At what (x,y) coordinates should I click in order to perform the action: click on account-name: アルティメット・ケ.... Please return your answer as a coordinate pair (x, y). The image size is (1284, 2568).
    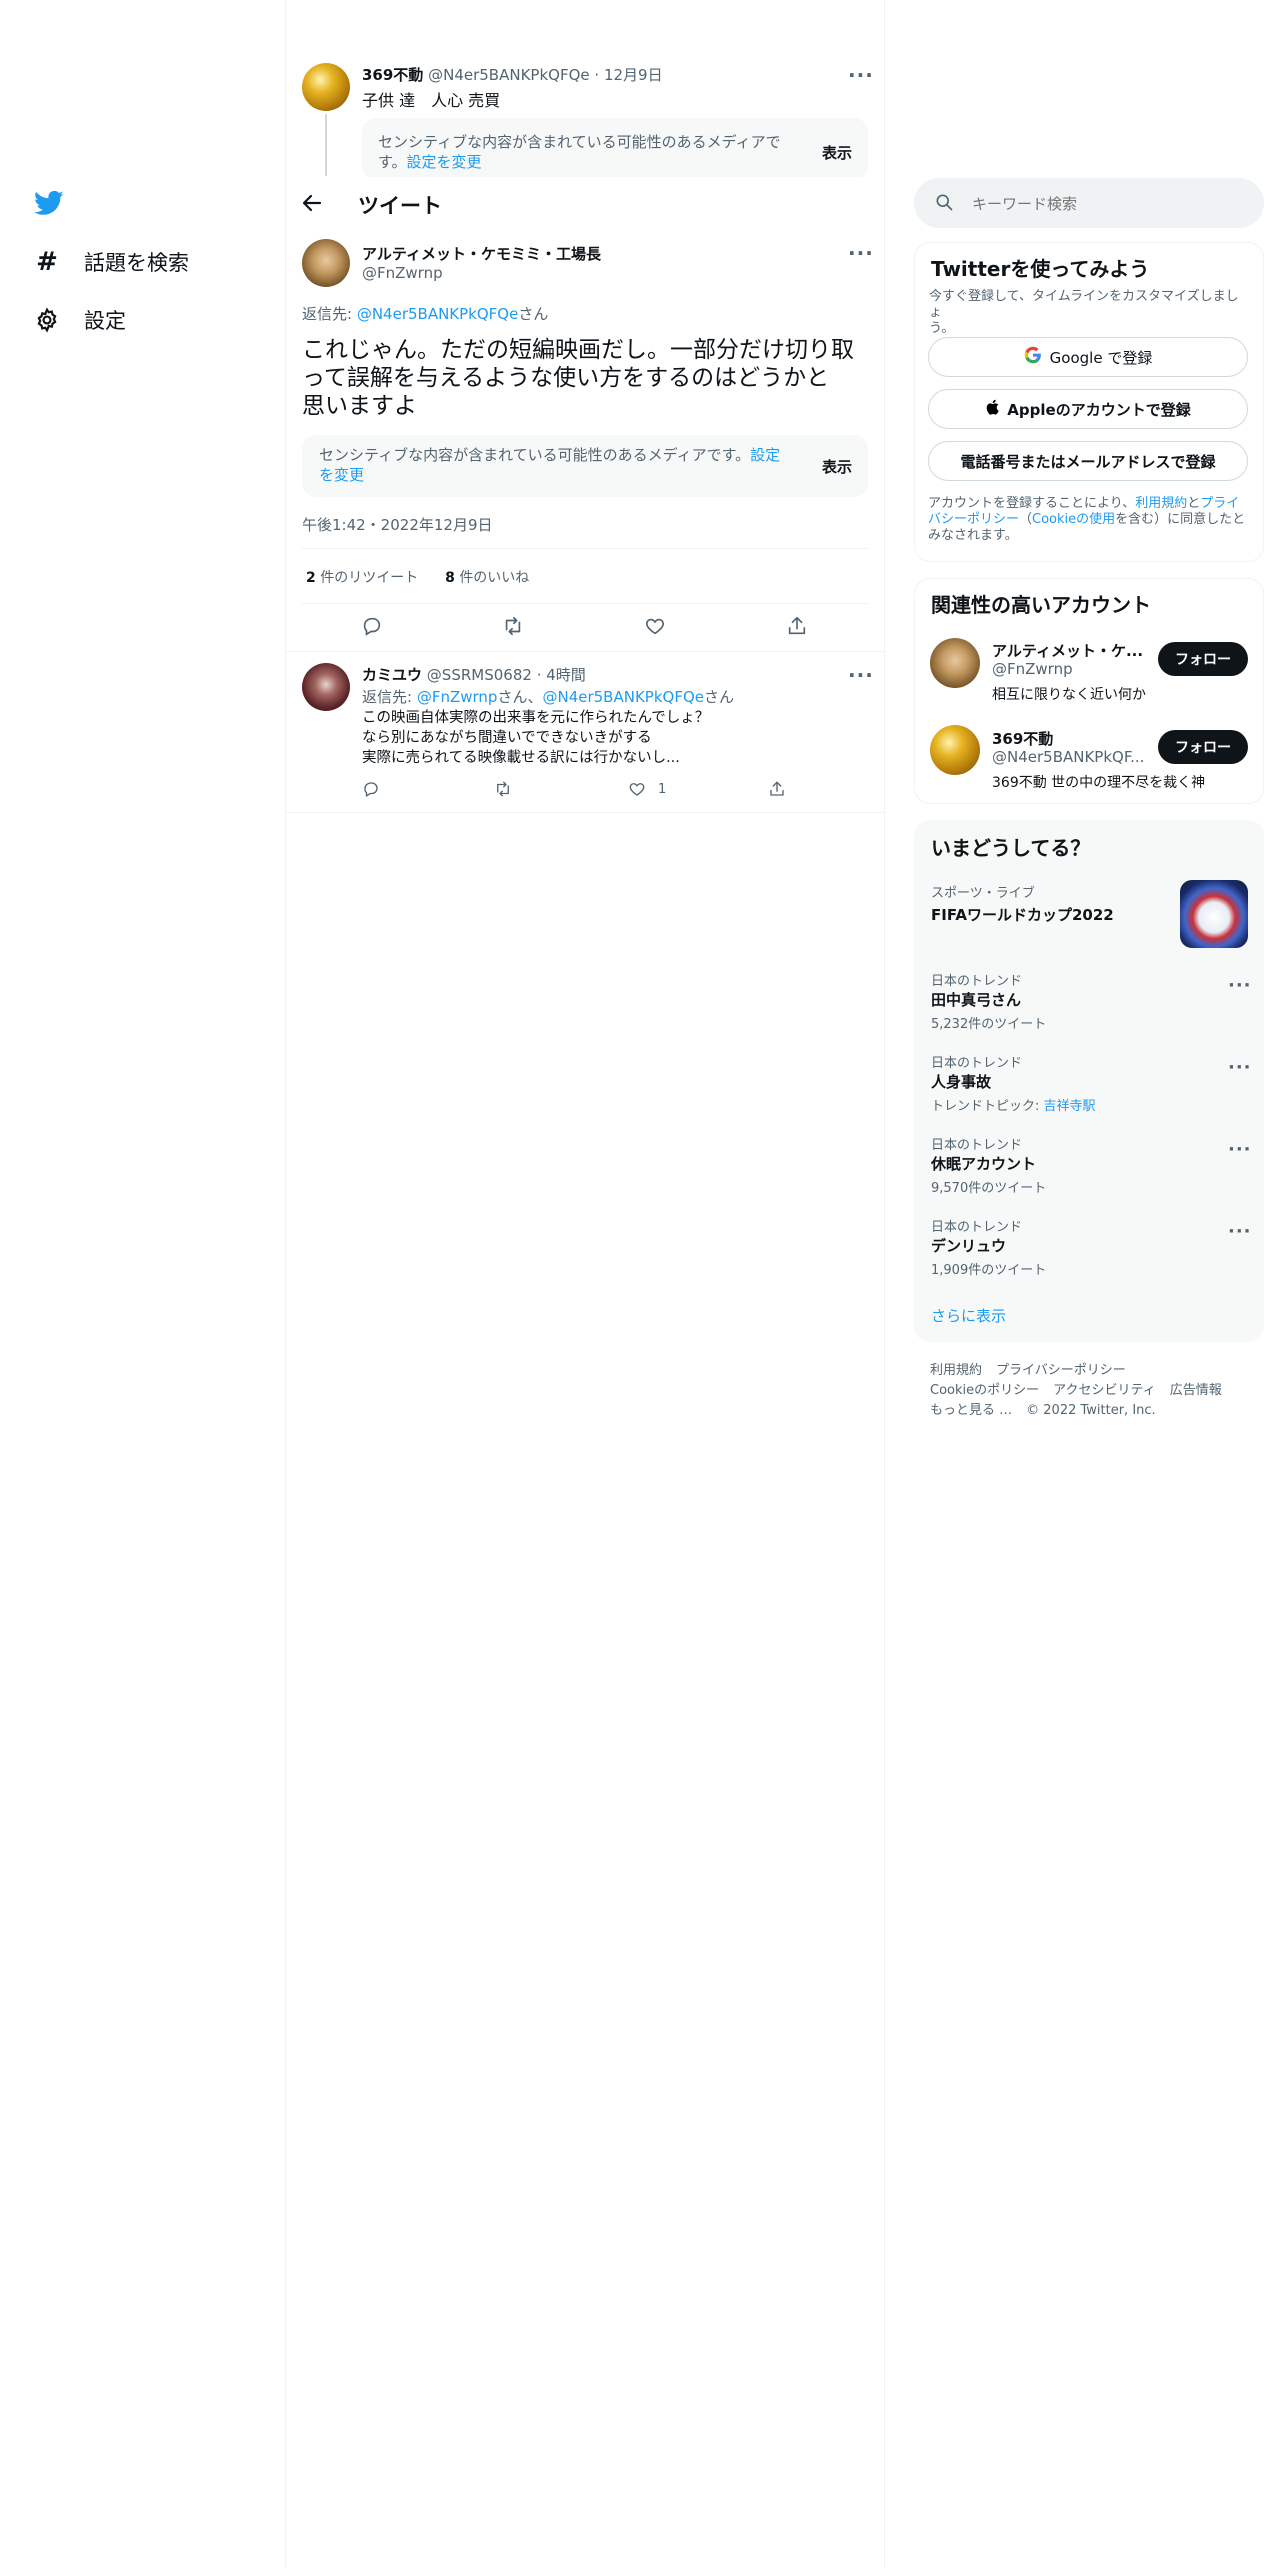
    Looking at the image, I should click on (1067, 650).